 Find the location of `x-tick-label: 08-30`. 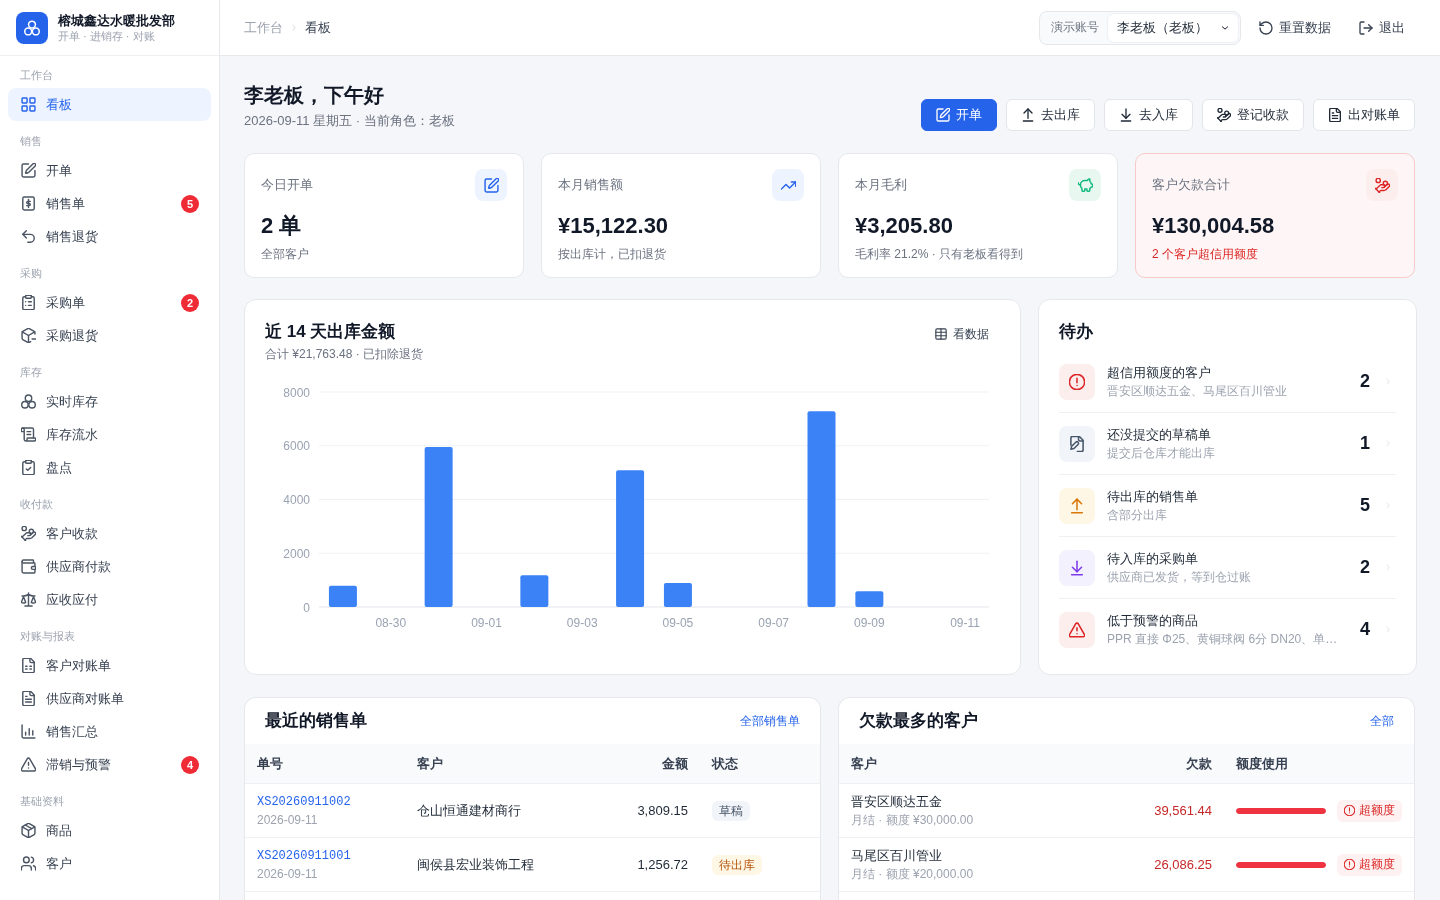

x-tick-label: 08-30 is located at coordinates (391, 622).